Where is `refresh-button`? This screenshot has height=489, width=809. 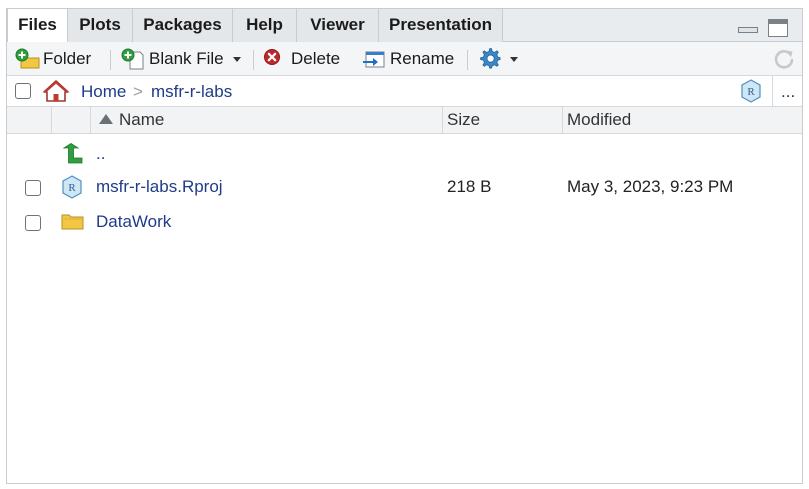
refresh-button is located at coordinates (787, 59).